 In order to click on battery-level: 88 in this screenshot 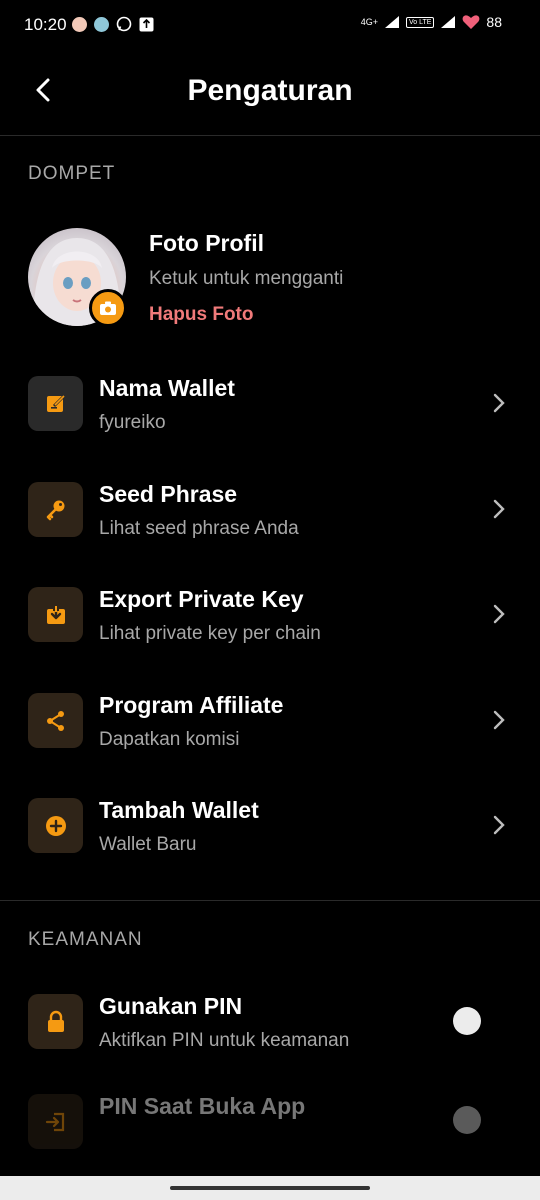, I will do `click(494, 22)`.